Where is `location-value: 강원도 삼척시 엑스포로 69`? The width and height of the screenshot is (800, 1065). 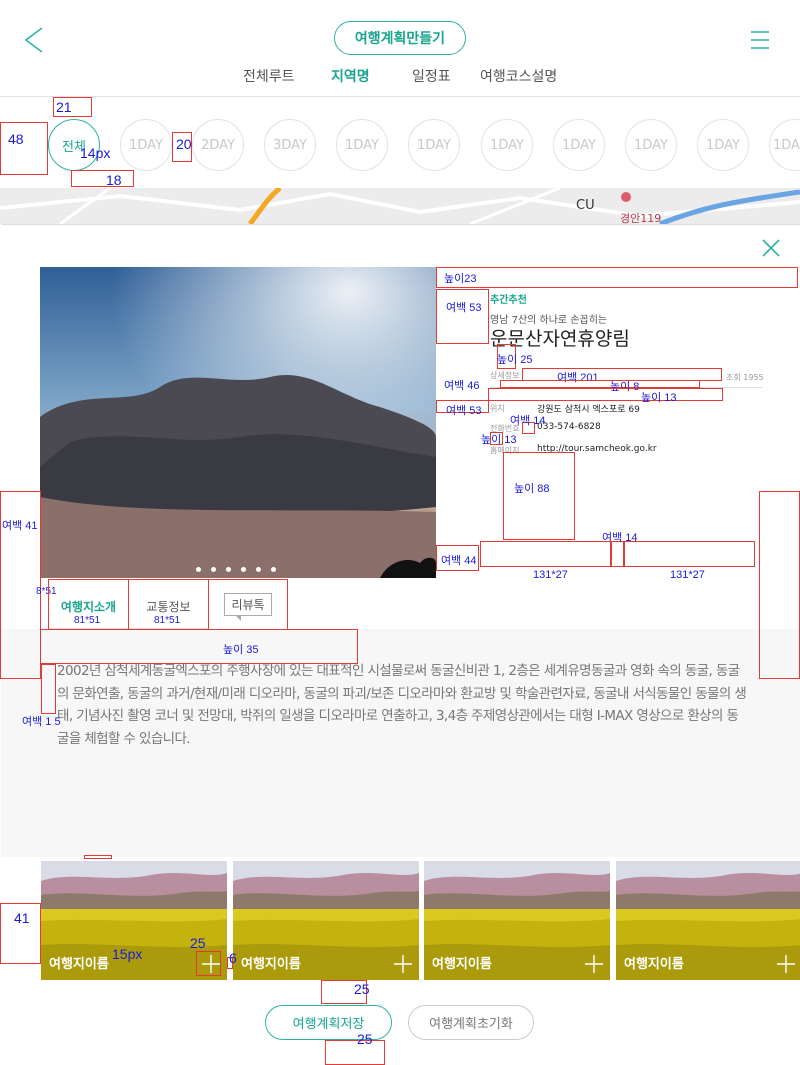 location-value: 강원도 삼척시 엑스포로 69 is located at coordinates (588, 410).